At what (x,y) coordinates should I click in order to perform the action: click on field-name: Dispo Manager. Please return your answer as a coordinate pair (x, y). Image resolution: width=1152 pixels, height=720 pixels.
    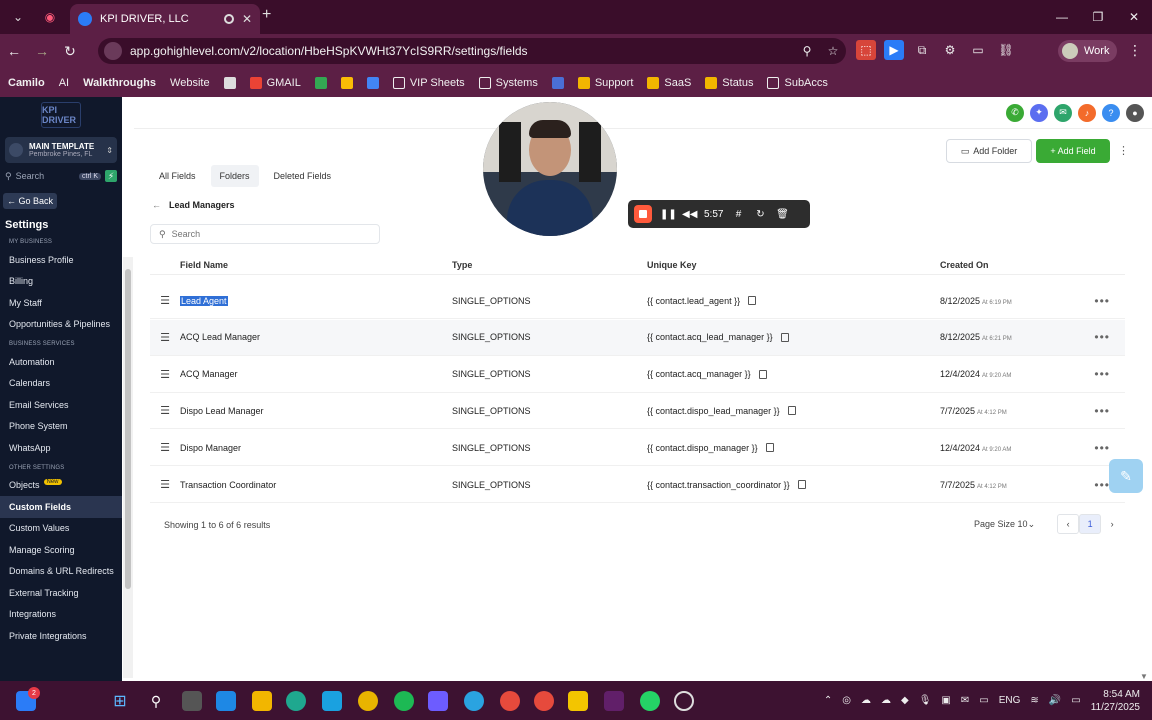
    Looking at the image, I should click on (210, 448).